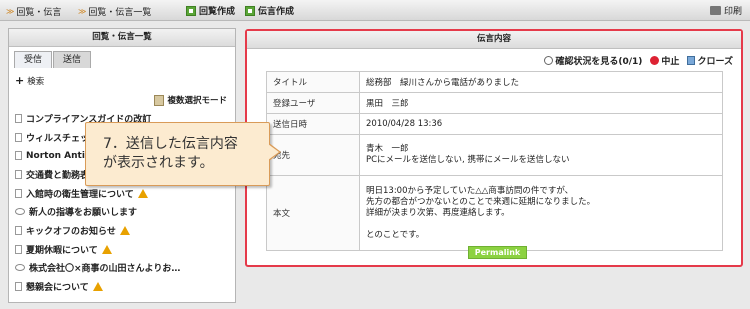  I want to click on panel-title: 伝言内容, so click(494, 40).